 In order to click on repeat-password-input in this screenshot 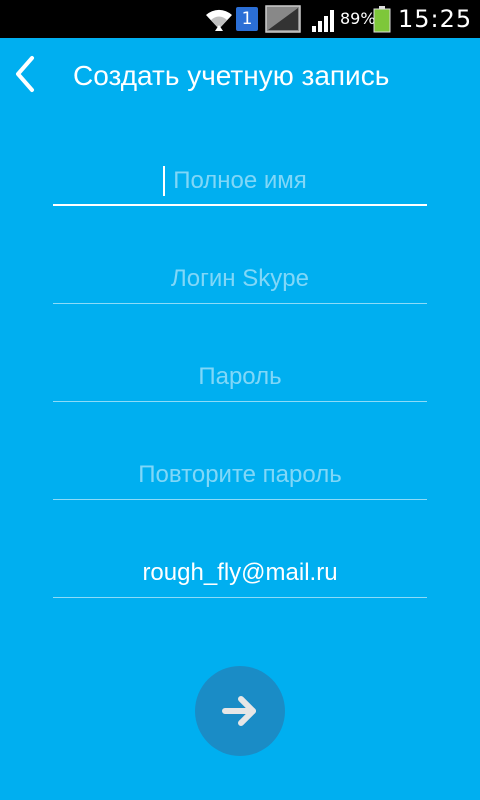, I will do `click(240, 475)`.